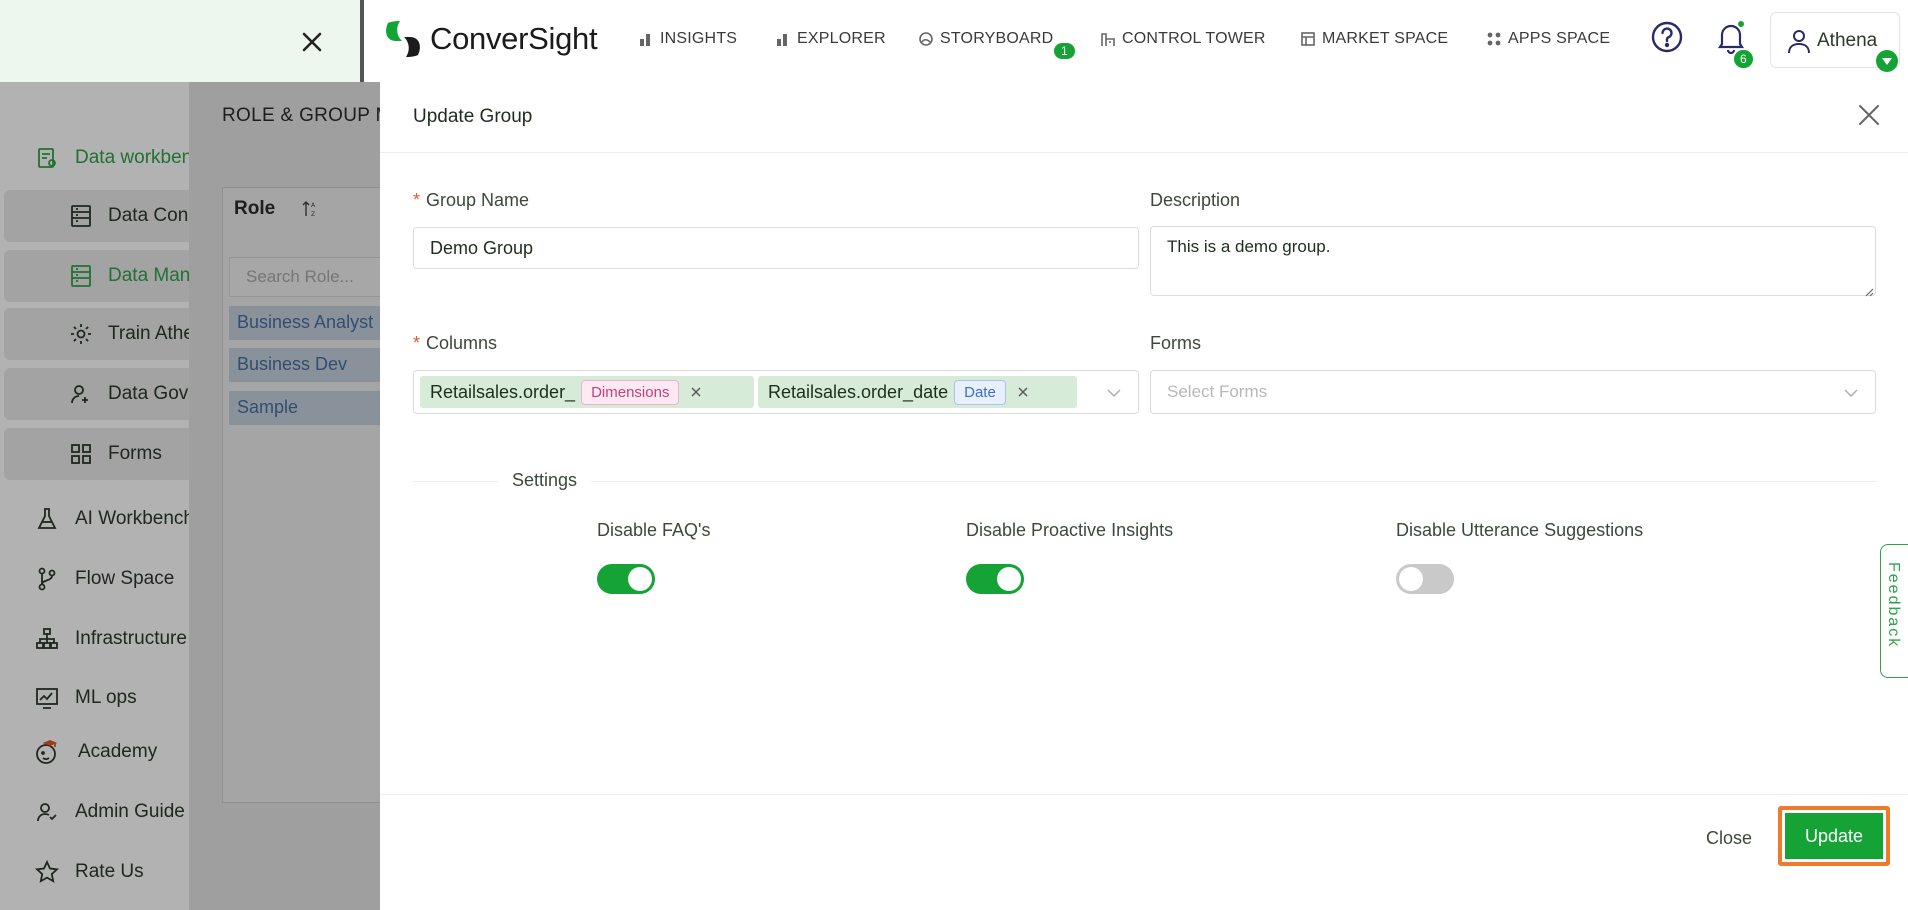  Describe the element at coordinates (1194, 38) in the screenshot. I see `nav-label: CONTROL TOWER` at that location.